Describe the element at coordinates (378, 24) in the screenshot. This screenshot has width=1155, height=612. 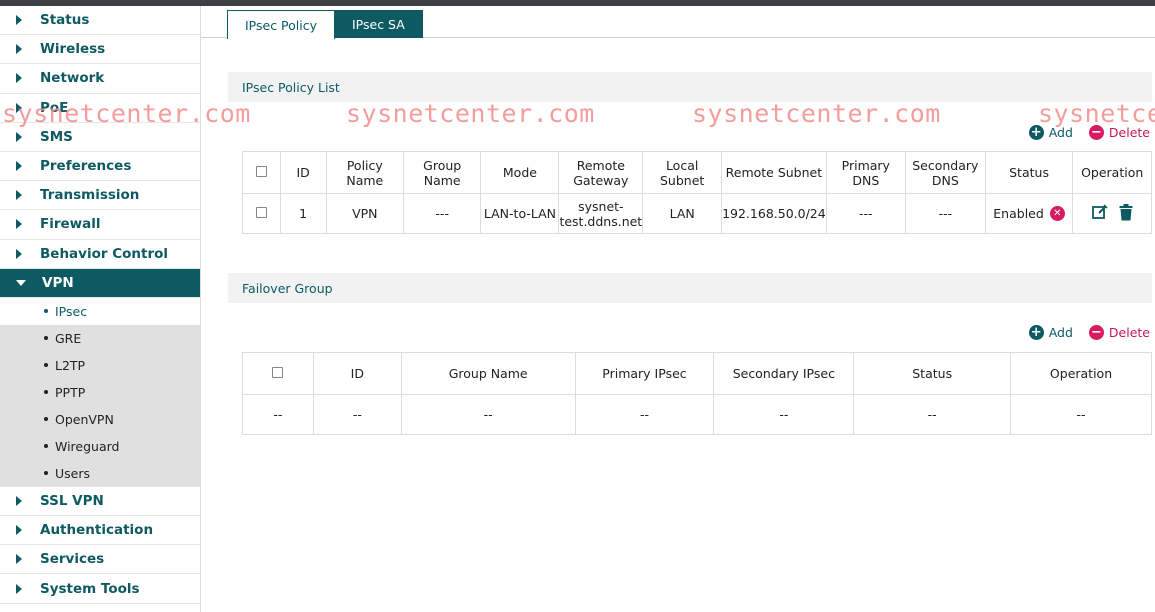
I see `tab-ipsec-sa: IPsec SA` at that location.